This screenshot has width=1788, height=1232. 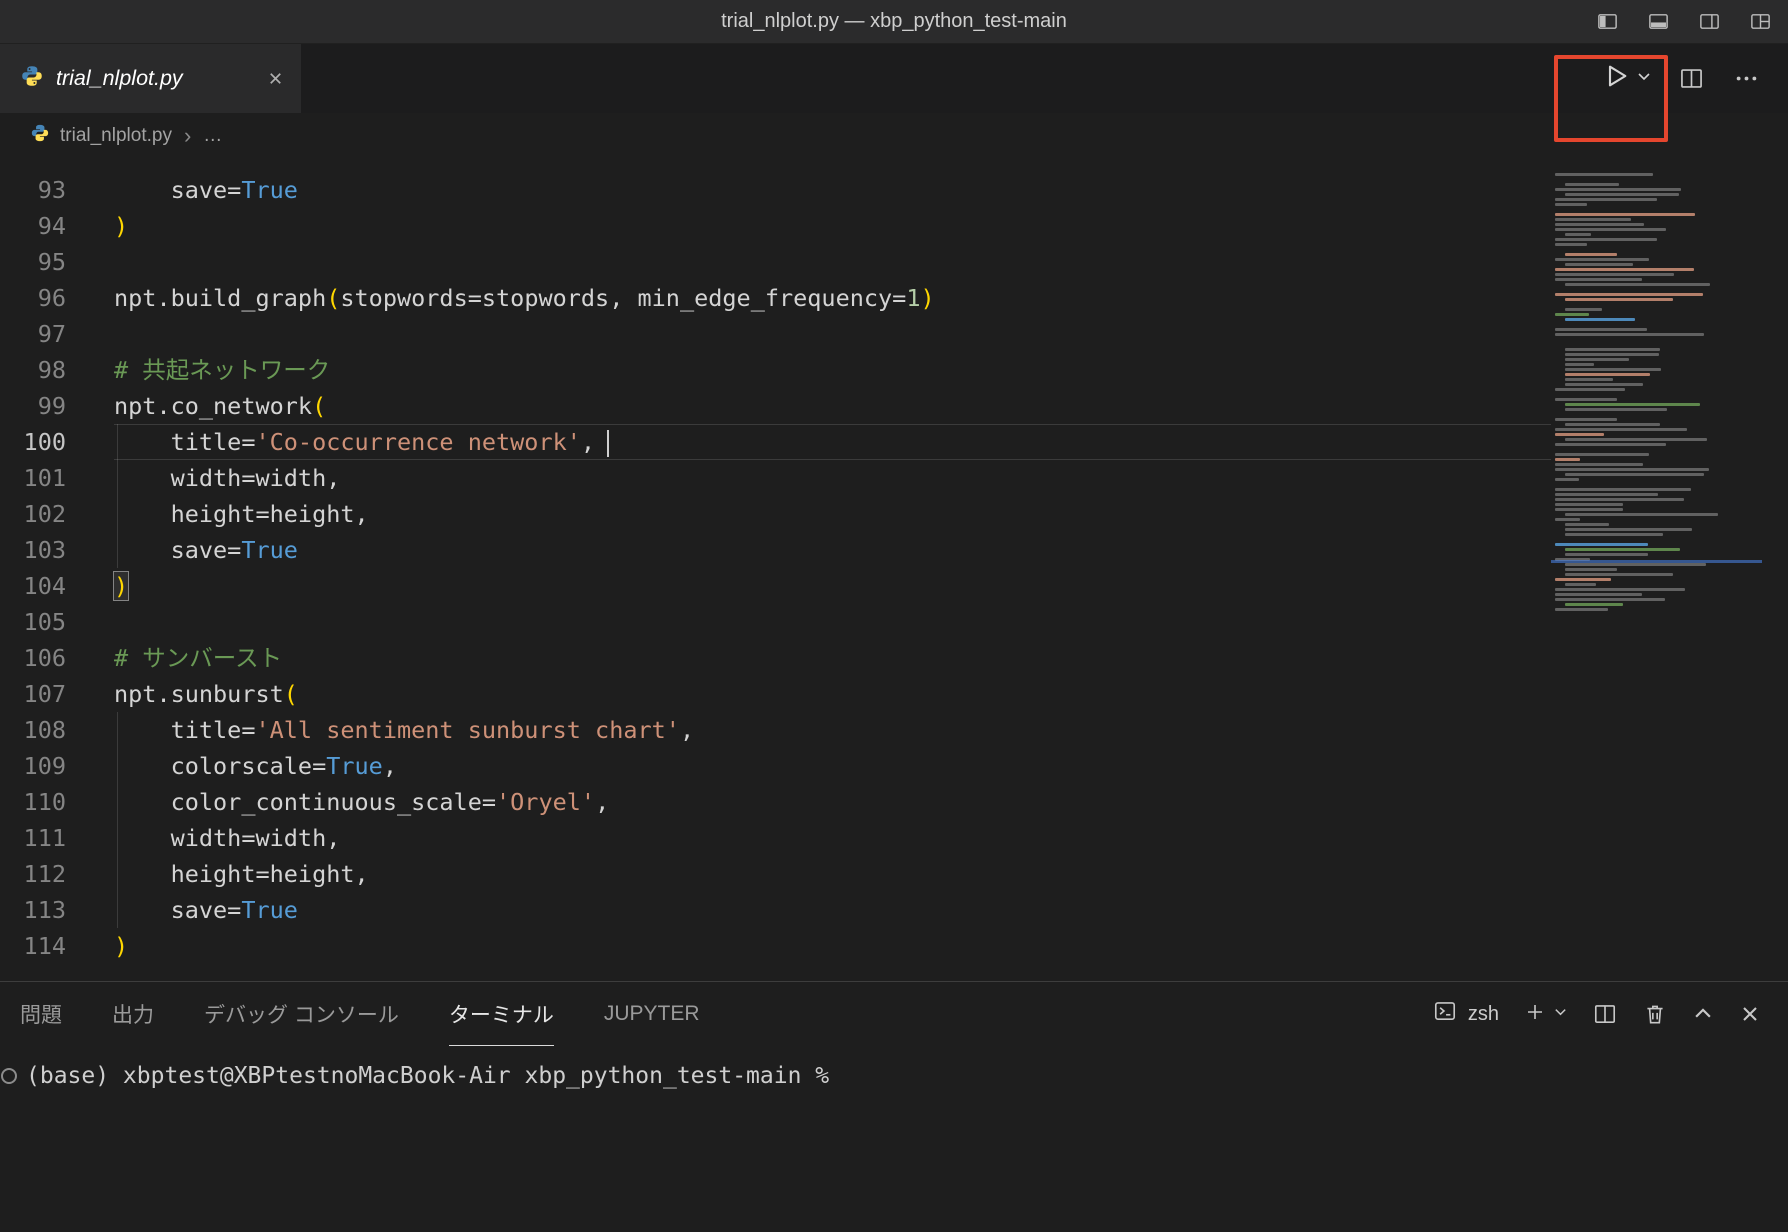 I want to click on code-line-100: 100 title='Co-occurrence network',, so click(x=775, y=442).